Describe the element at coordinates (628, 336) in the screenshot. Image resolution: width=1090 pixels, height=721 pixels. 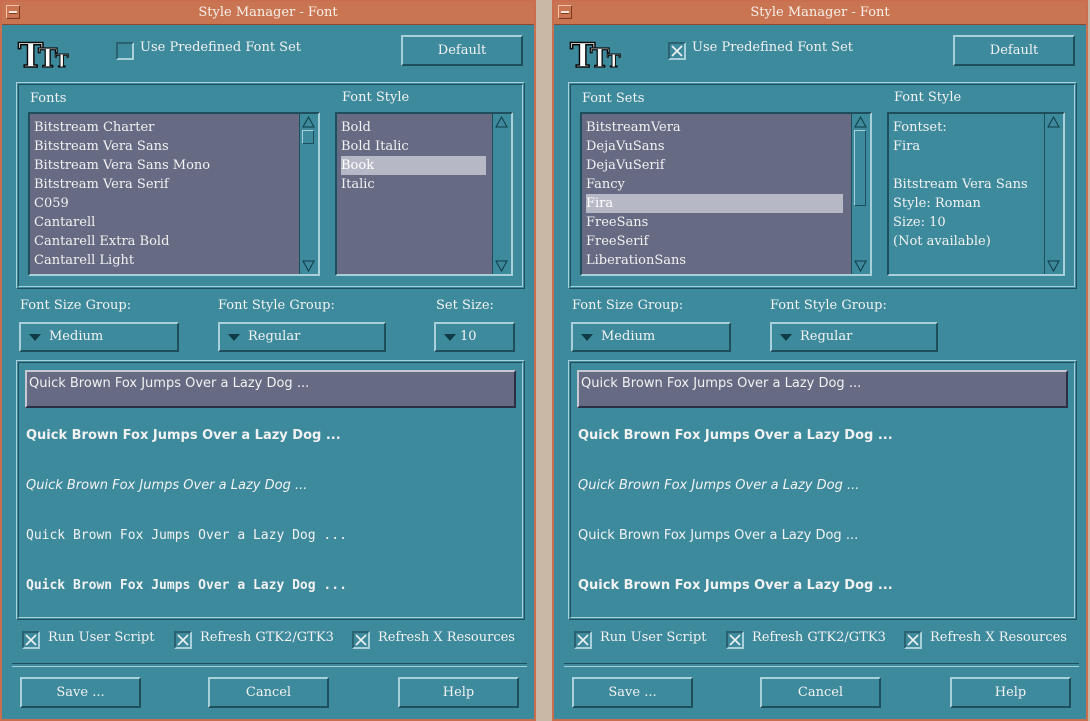
I see `font-size-group-value: Medium` at that location.